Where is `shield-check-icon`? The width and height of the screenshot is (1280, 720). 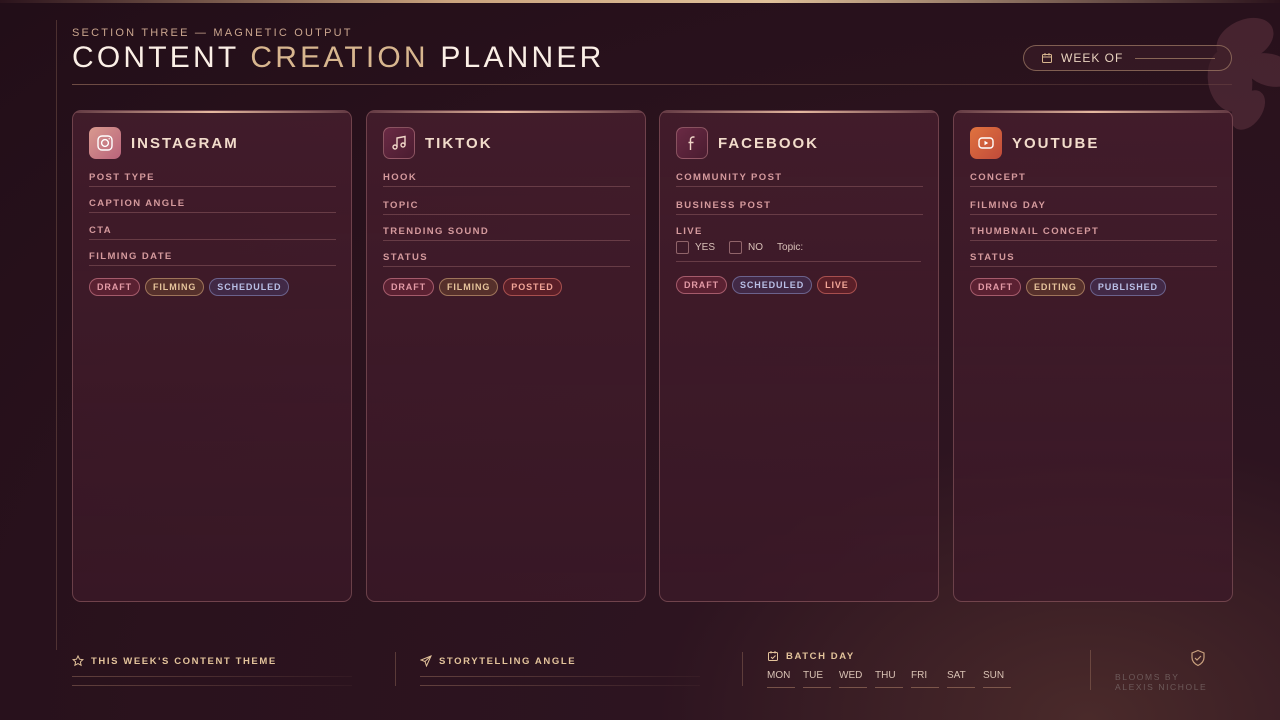 shield-check-icon is located at coordinates (1198, 658).